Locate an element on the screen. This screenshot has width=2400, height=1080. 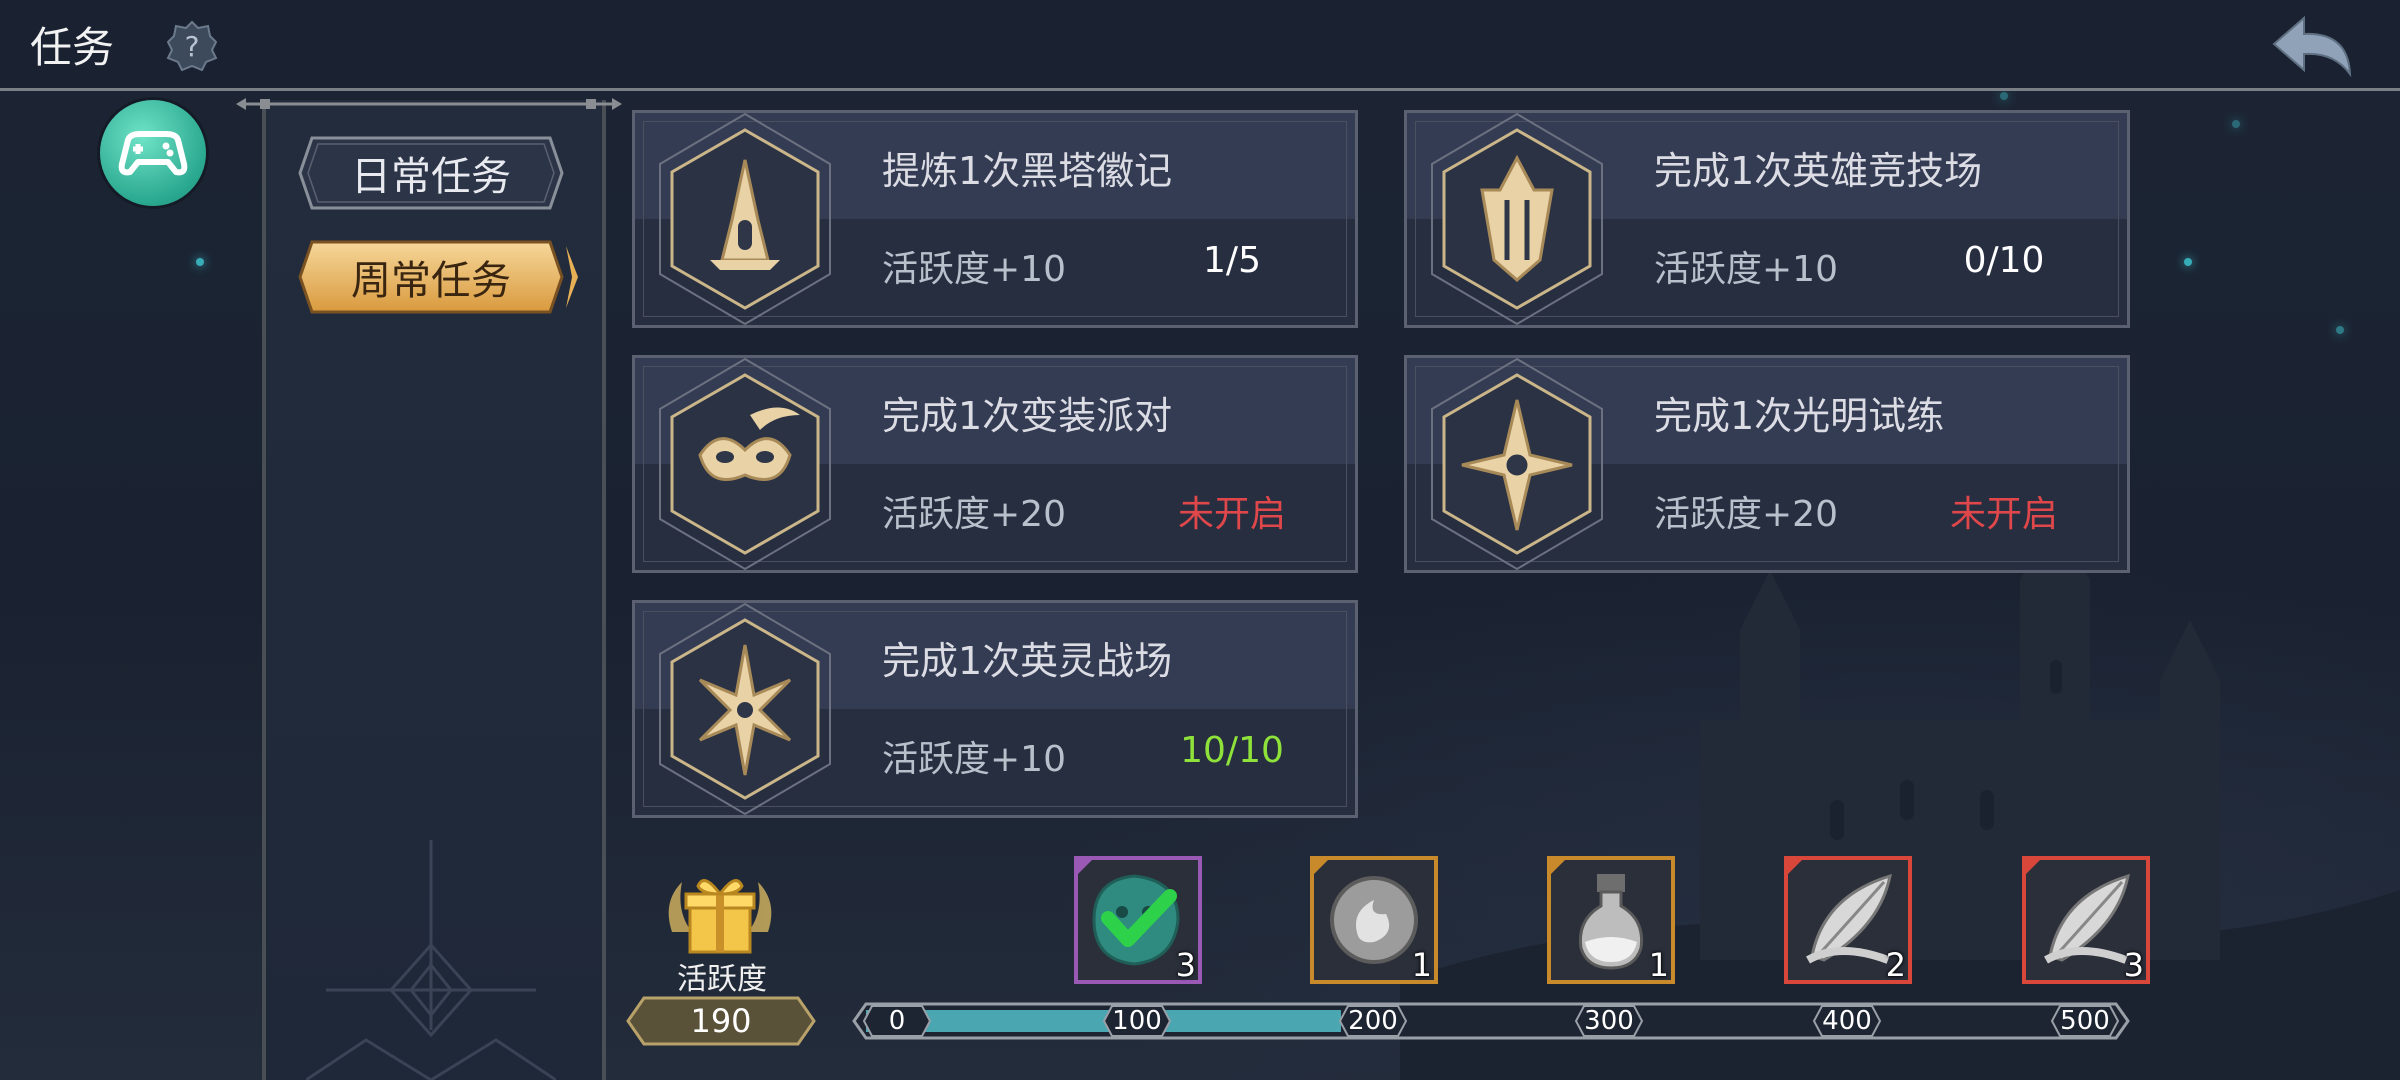
gamepad-icon is located at coordinates (153, 153).